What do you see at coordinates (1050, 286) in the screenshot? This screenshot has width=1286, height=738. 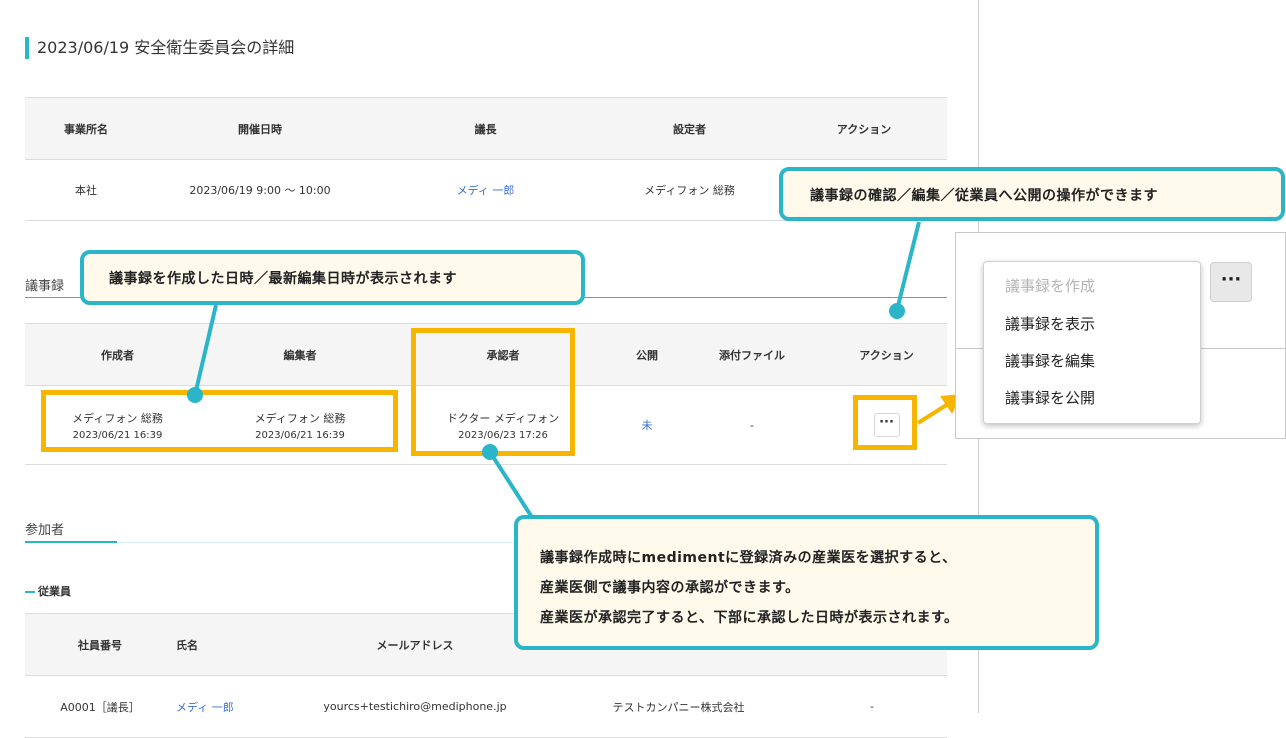 I see `menu-item-create-minutes: 議事録を作成` at bounding box center [1050, 286].